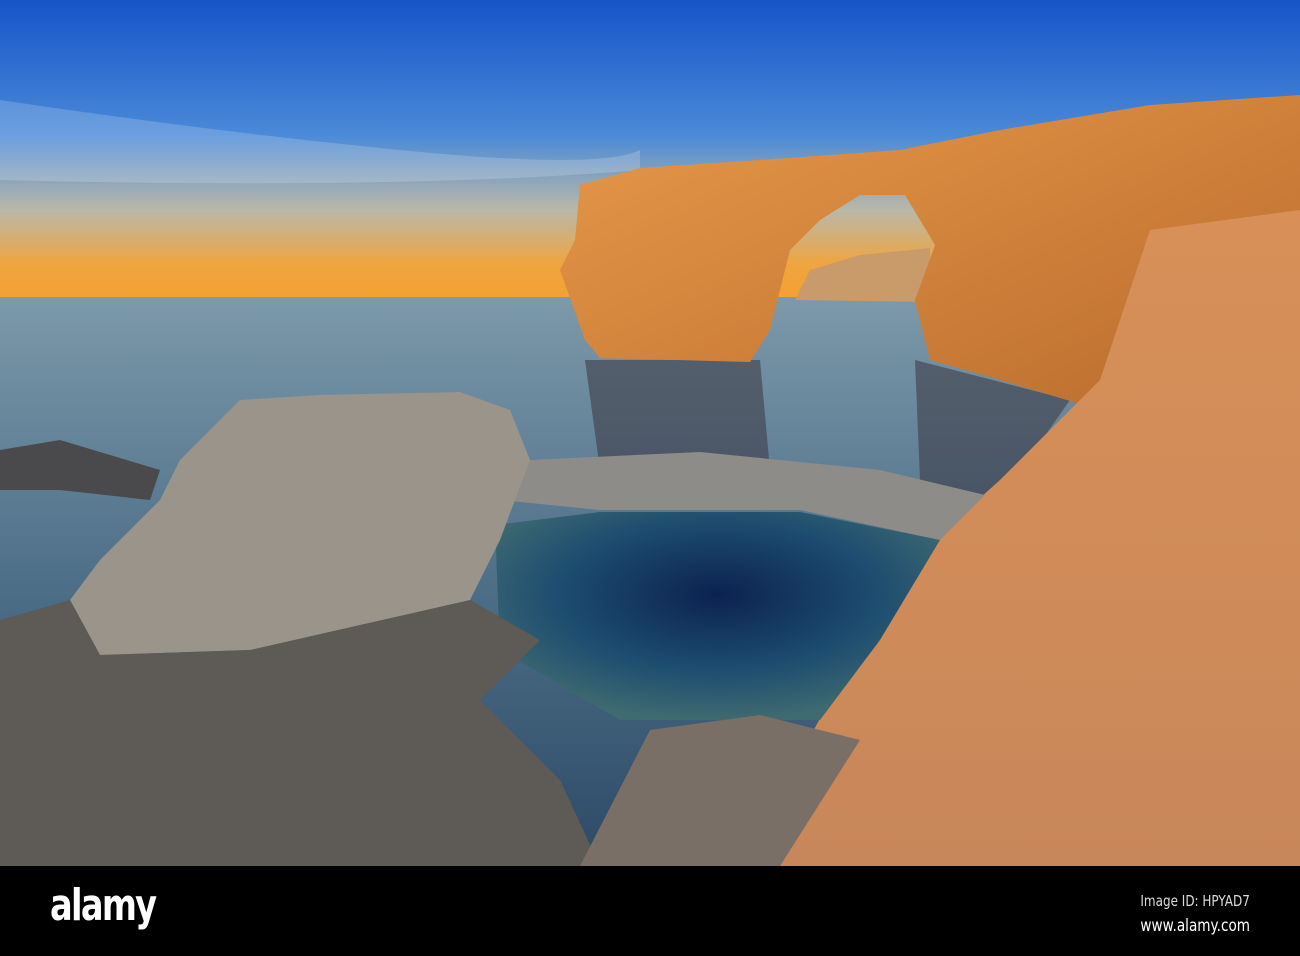 The width and height of the screenshot is (1300, 956). Describe the element at coordinates (300, 733) in the screenshot. I see `left-shore-rocks` at that location.